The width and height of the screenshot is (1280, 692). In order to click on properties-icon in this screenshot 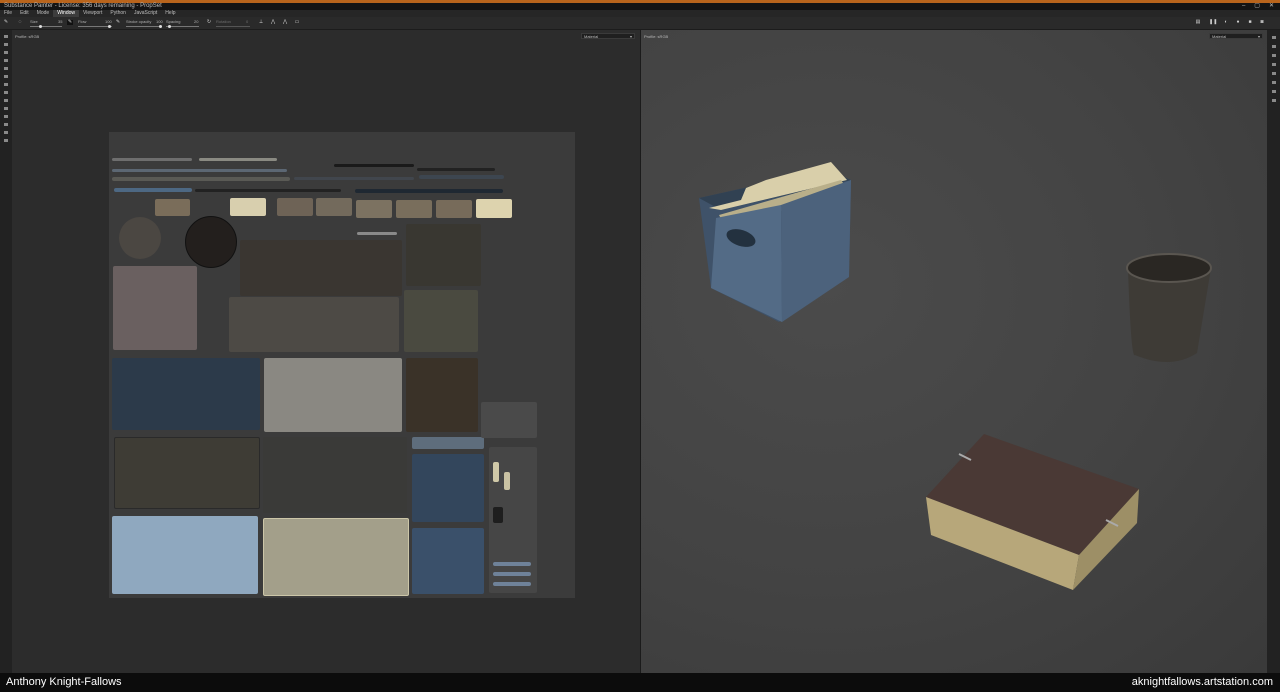, I will do `click(1274, 55)`.